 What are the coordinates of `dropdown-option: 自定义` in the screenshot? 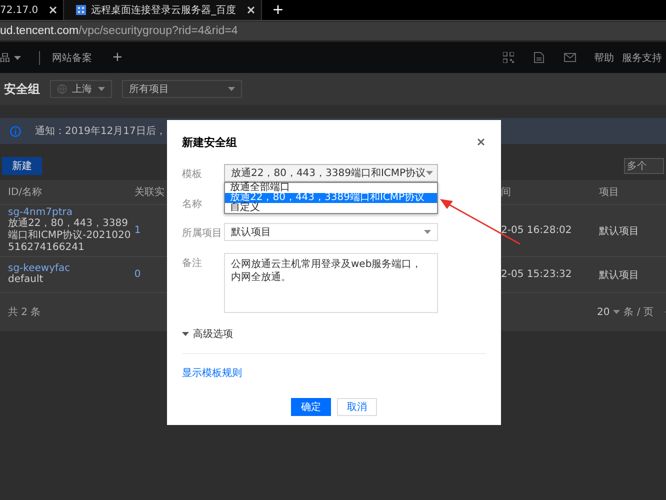 It's located at (331, 208).